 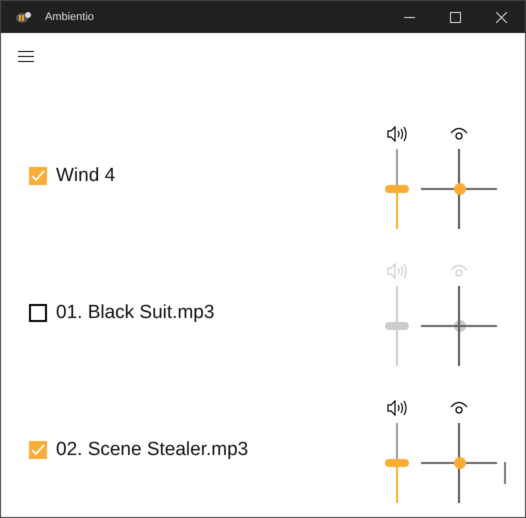 I want to click on menu-icon, so click(x=26, y=56).